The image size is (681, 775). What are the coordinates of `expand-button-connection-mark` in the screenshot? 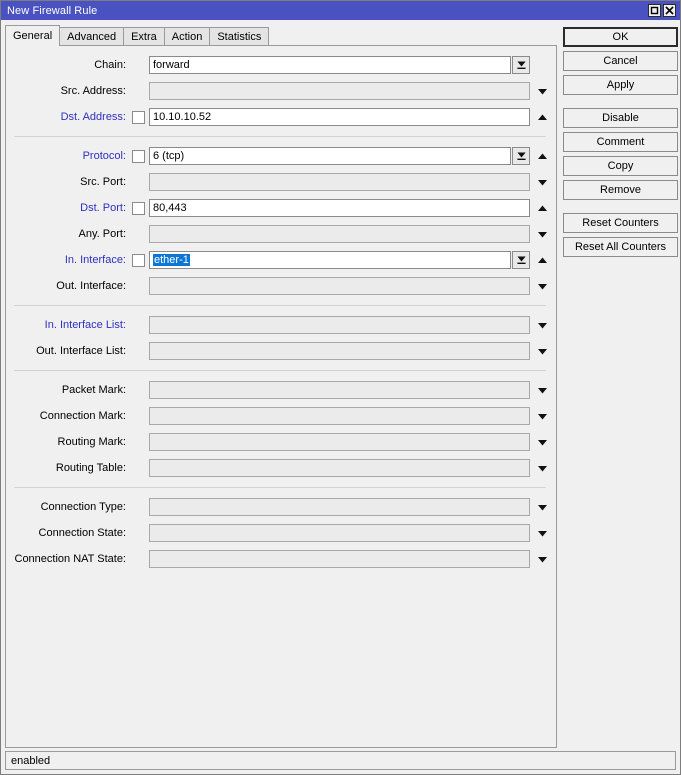 It's located at (542, 416).